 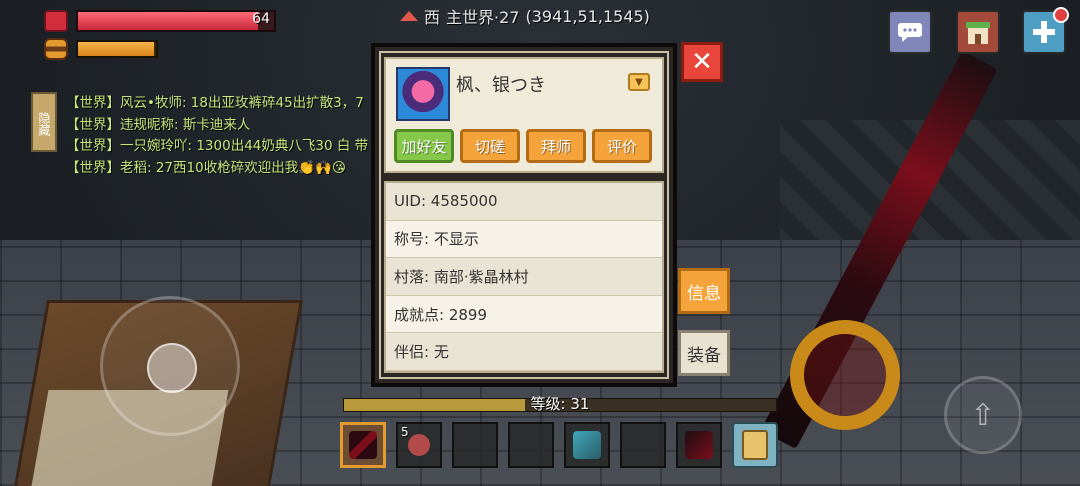 I want to click on joystick-knob, so click(x=172, y=368).